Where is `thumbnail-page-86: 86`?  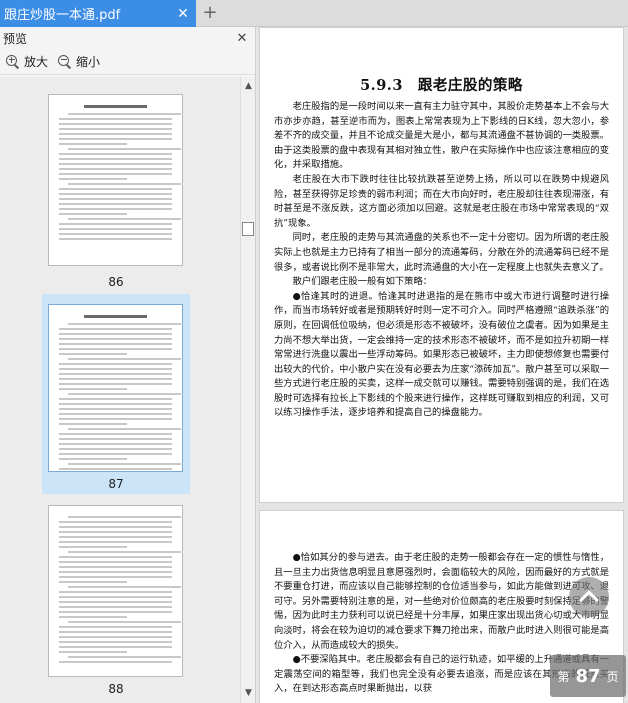 thumbnail-page-86: 86 is located at coordinates (116, 187).